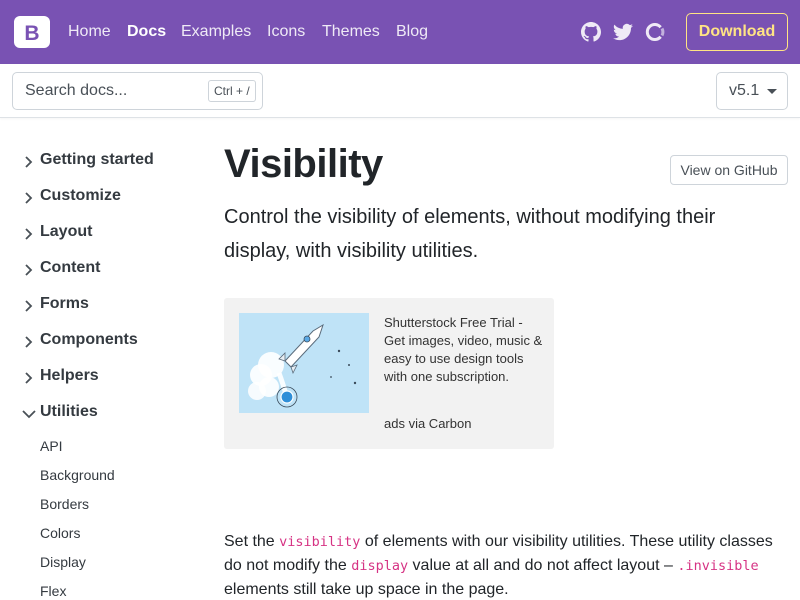 Image resolution: width=800 pixels, height=600 pixels. I want to click on sidebar-subitem-background: Background, so click(77, 475).